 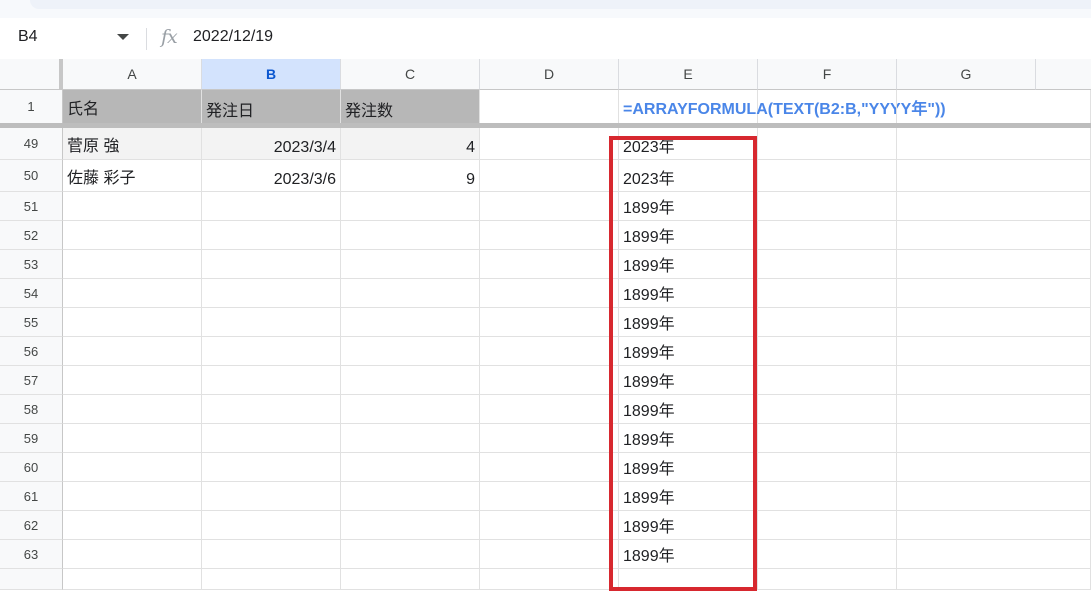 I want to click on column-header-overflow, so click(x=1063, y=74).